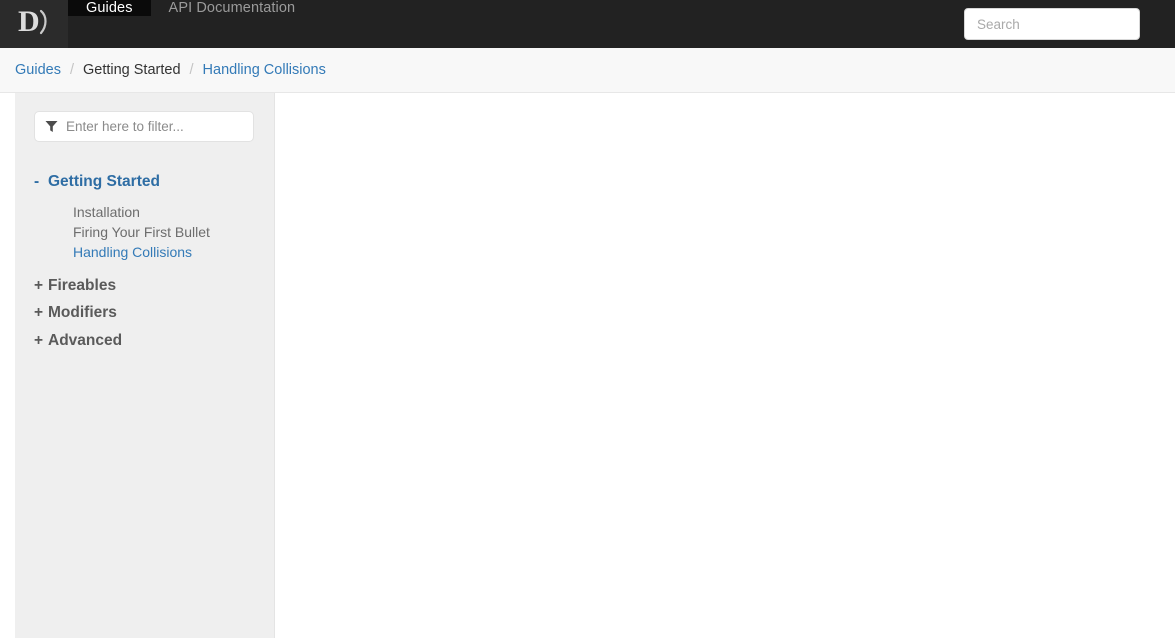 The image size is (1175, 638). Describe the element at coordinates (104, 181) in the screenshot. I see `sidebar-section-label: Getting Started` at that location.